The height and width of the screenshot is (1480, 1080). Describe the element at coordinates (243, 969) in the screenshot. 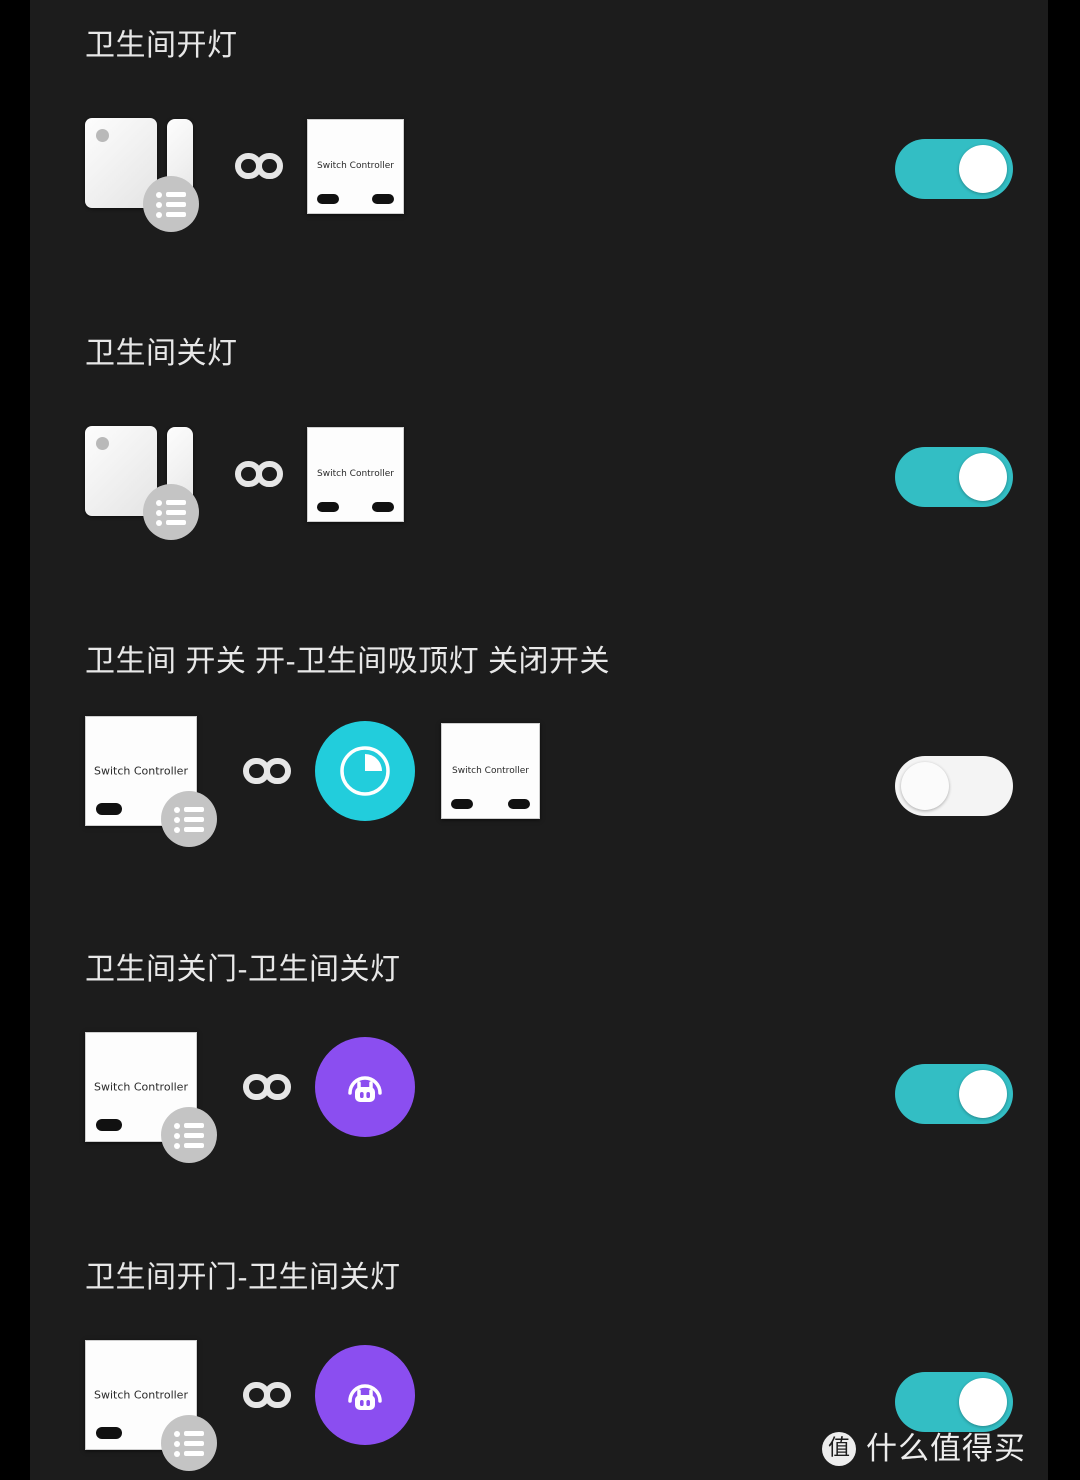

I see `rule-title: 卫生间关门-卫生间关灯` at that location.